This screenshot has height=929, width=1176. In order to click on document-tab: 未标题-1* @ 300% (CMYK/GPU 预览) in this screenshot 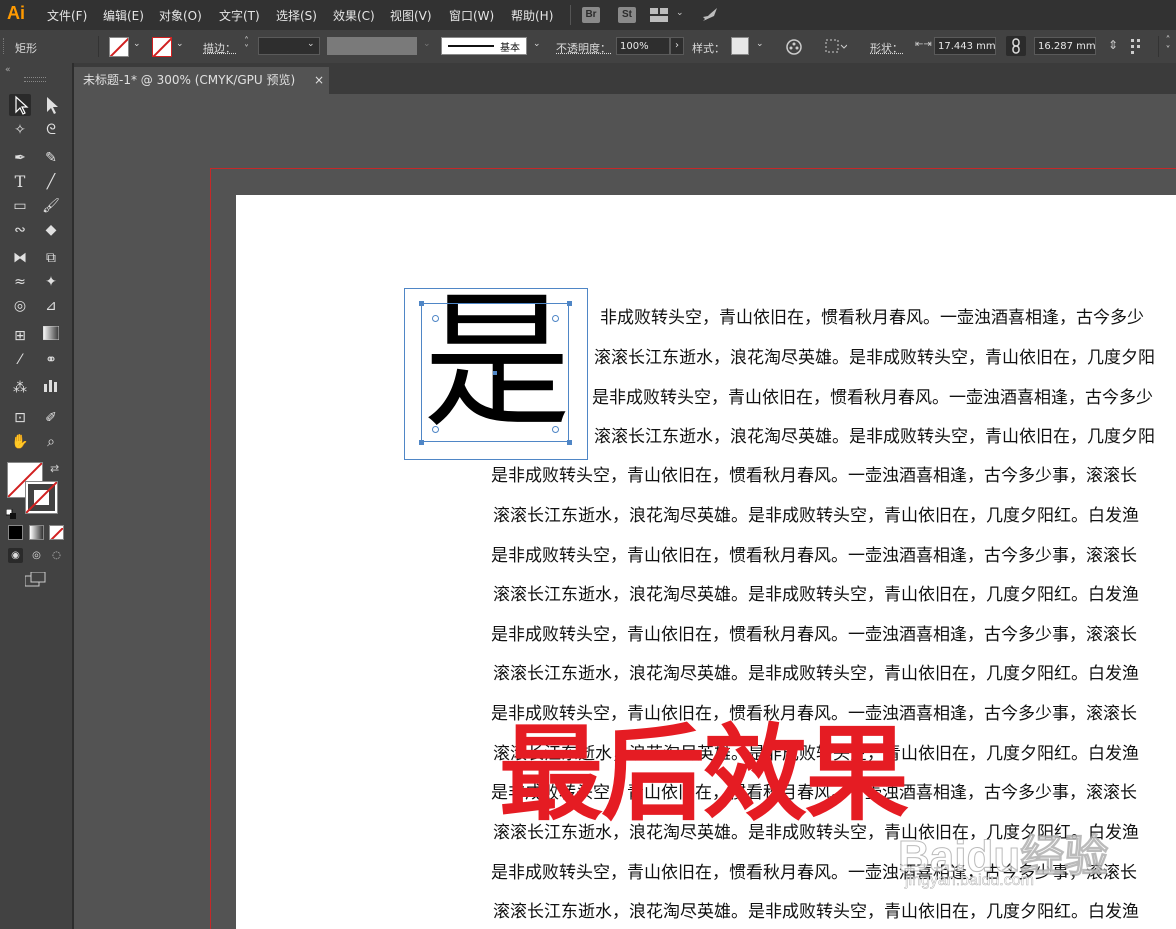, I will do `click(201, 80)`.